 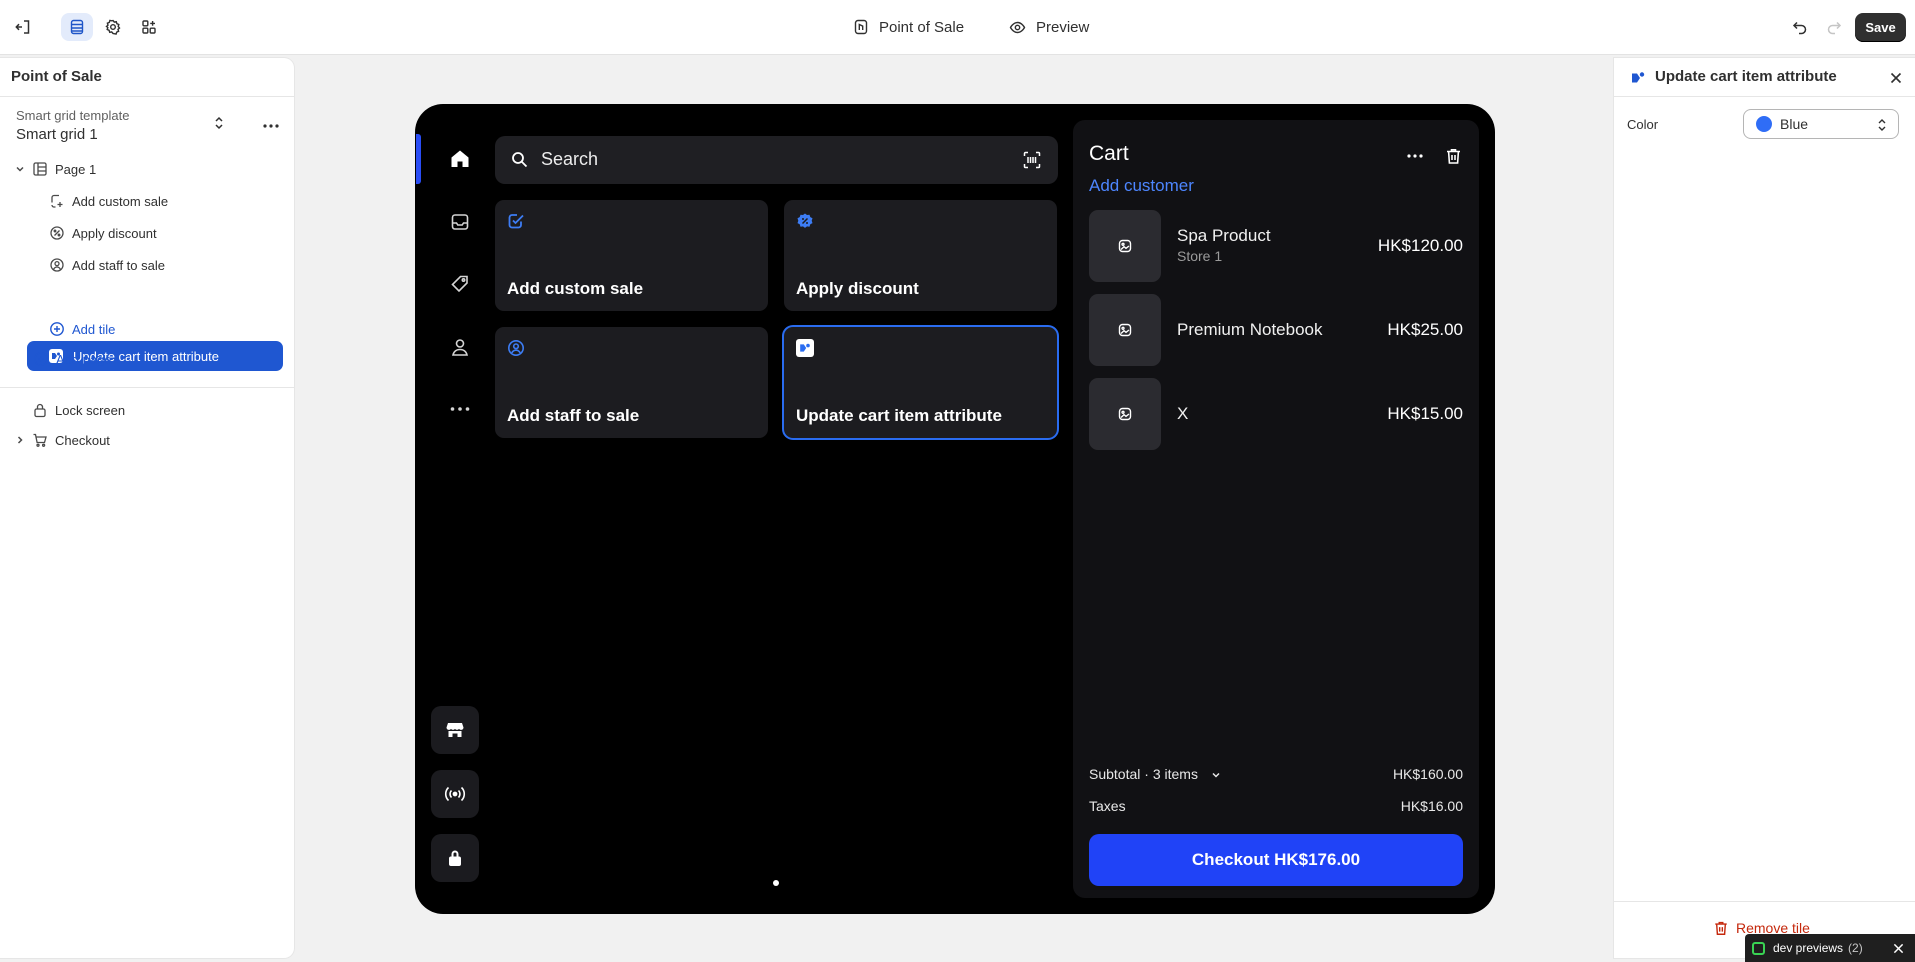 I want to click on pos-tile-apply-discount: Apply discount, so click(x=920, y=255).